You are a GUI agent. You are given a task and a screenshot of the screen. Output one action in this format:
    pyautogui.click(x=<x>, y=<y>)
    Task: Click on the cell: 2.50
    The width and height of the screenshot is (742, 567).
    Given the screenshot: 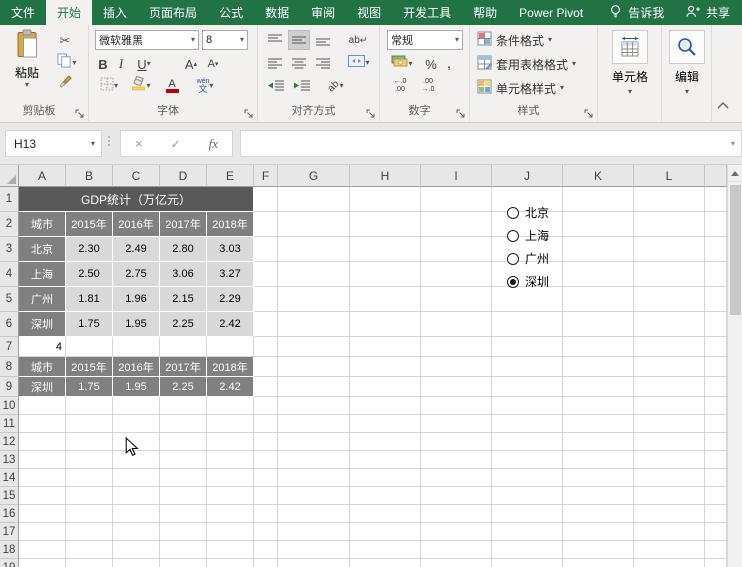 What is the action you would take?
    pyautogui.click(x=89, y=274)
    